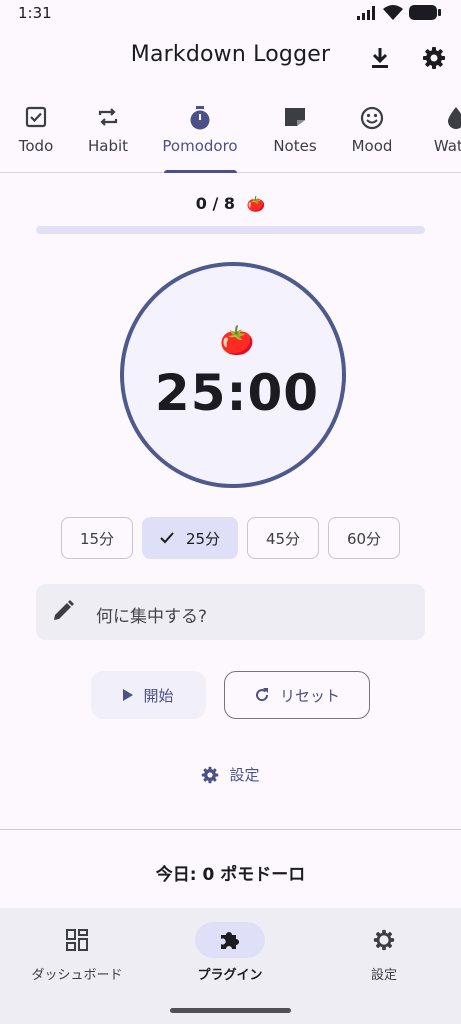 This screenshot has height=1024, width=461. Describe the element at coordinates (230, 875) in the screenshot. I see `today-summary: 今日: 0 ポモドーロ` at that location.